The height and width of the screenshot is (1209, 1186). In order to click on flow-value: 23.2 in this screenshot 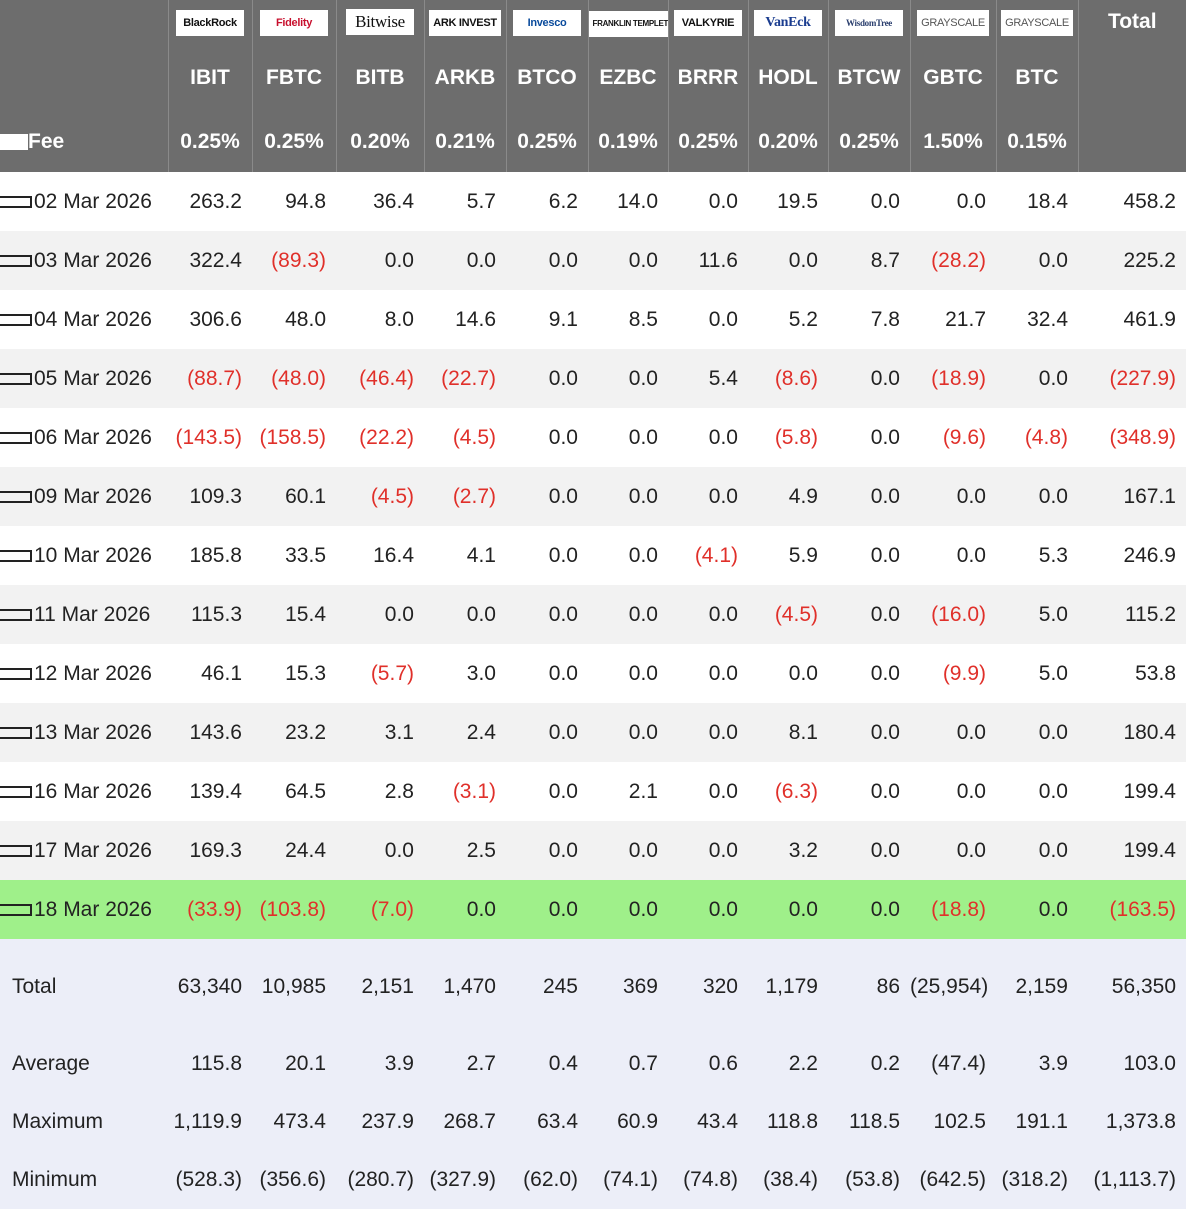, I will do `click(294, 732)`.